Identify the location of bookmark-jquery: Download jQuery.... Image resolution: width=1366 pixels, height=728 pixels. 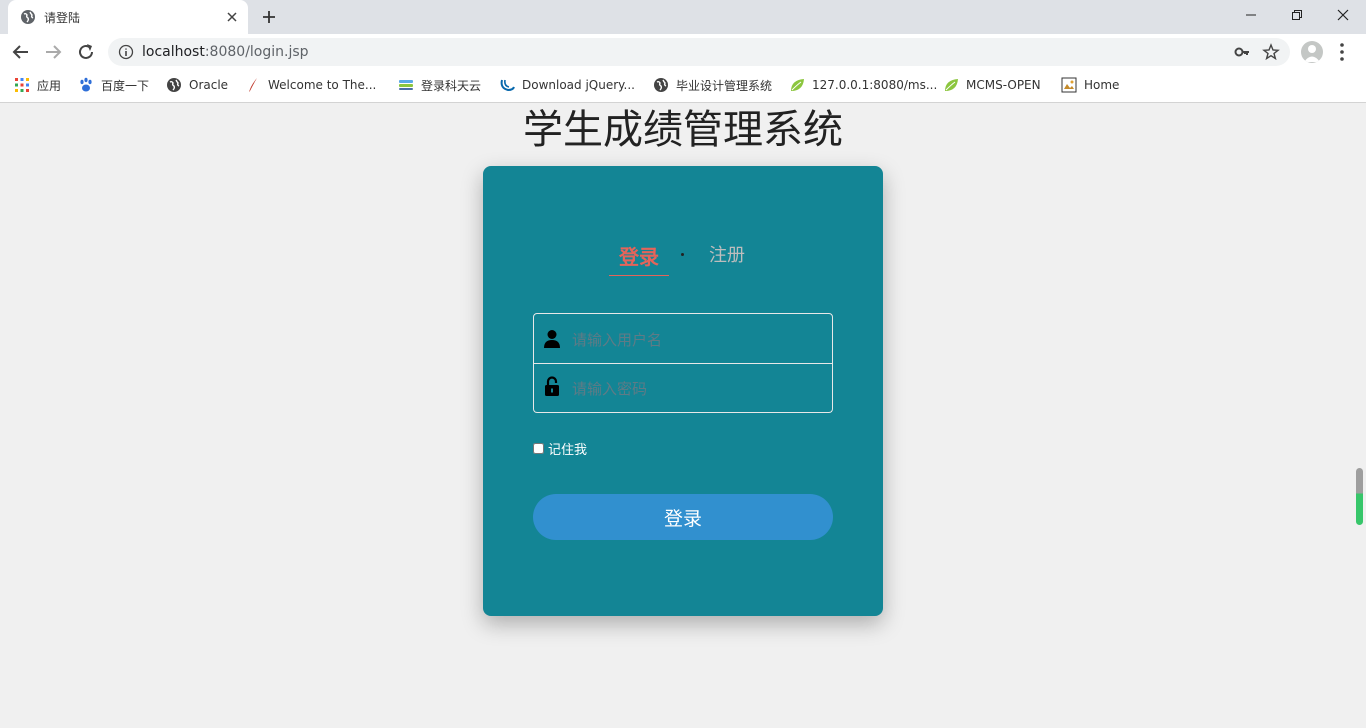
(567, 85).